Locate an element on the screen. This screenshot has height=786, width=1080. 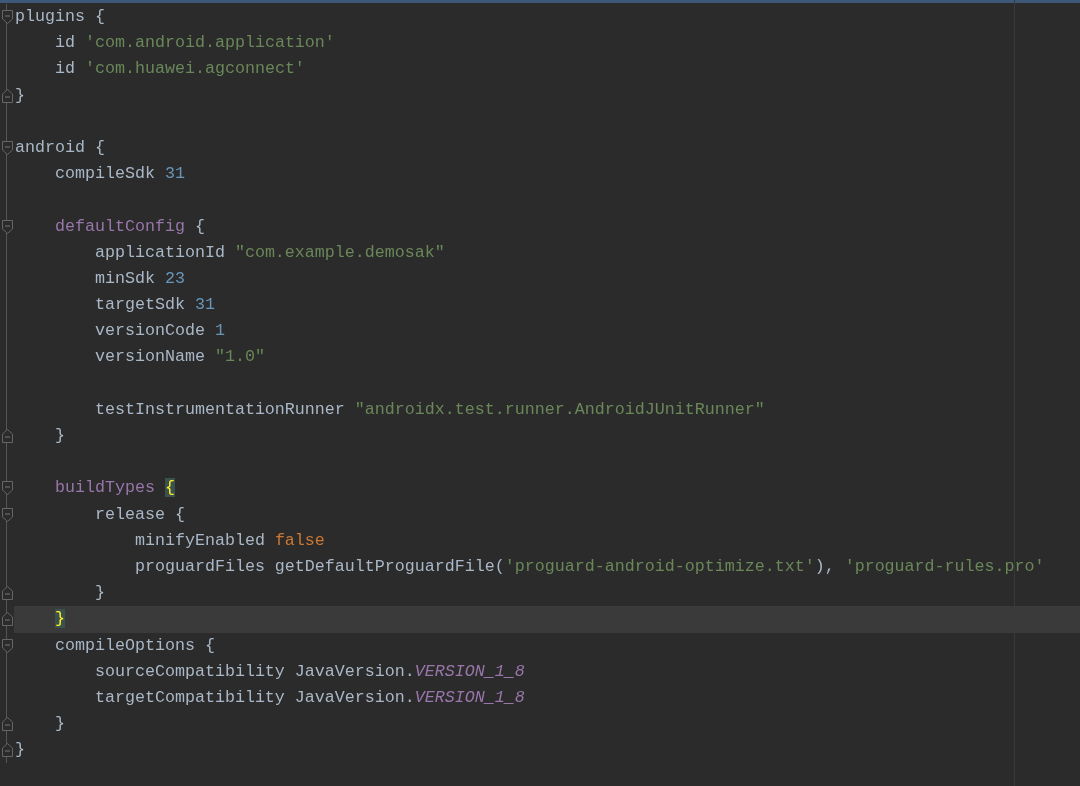
code-line: defaultConfig { is located at coordinates (129, 226).